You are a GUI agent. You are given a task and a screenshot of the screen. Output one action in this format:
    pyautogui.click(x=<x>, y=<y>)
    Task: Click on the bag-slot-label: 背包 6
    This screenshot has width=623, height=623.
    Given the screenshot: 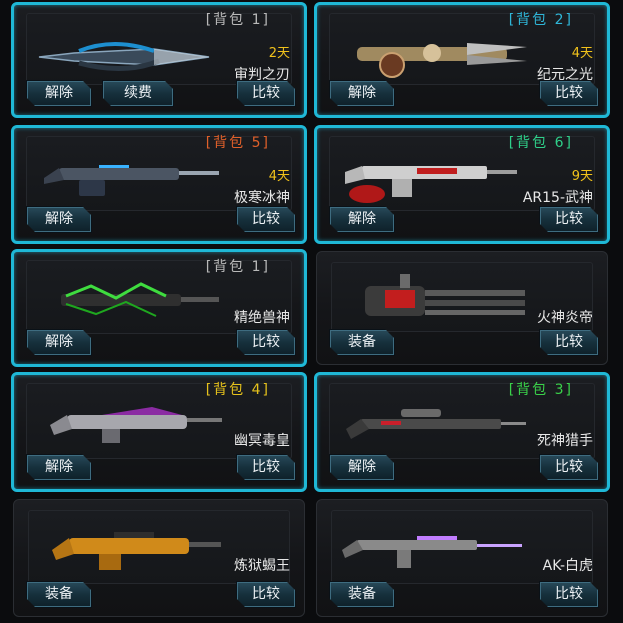 What is the action you would take?
    pyautogui.click(x=541, y=143)
    